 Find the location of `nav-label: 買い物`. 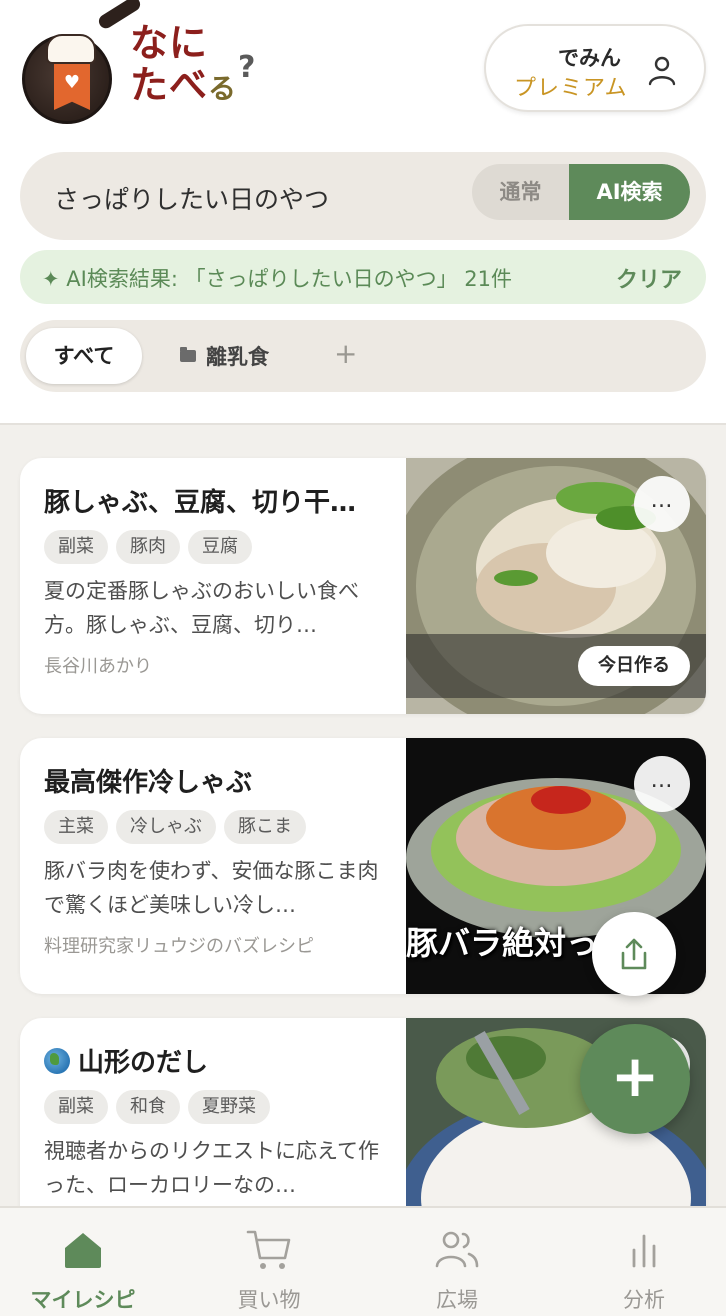

nav-label: 買い物 is located at coordinates (269, 1300).